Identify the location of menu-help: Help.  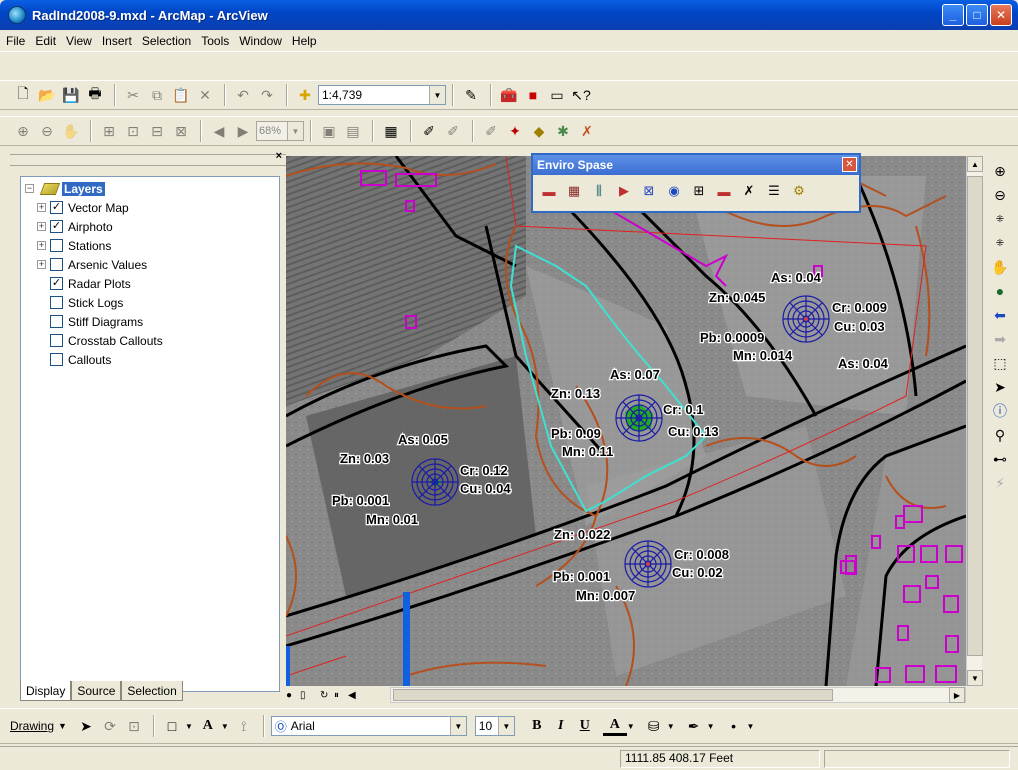
(304, 41).